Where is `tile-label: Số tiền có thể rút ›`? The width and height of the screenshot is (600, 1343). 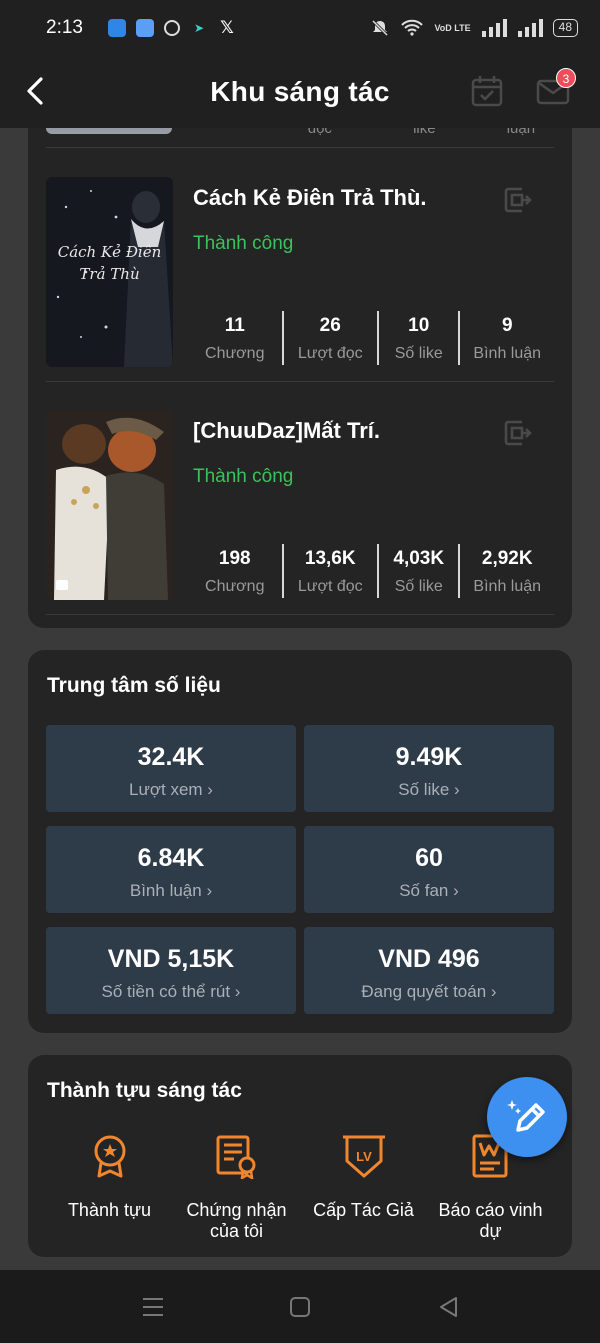
tile-label: Số tiền có thể rút › is located at coordinates (171, 991).